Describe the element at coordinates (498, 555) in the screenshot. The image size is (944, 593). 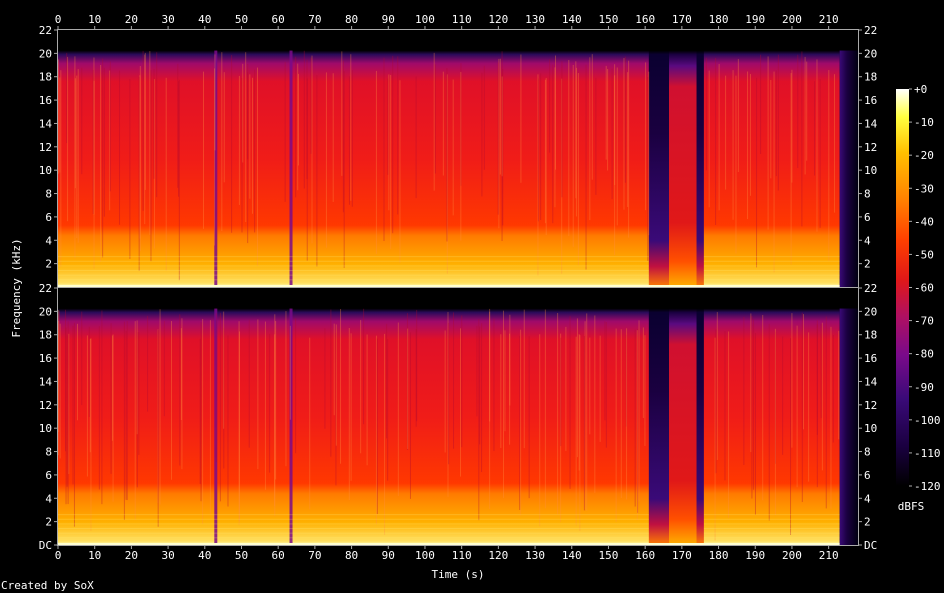
I see `x-tick-label: 120` at that location.